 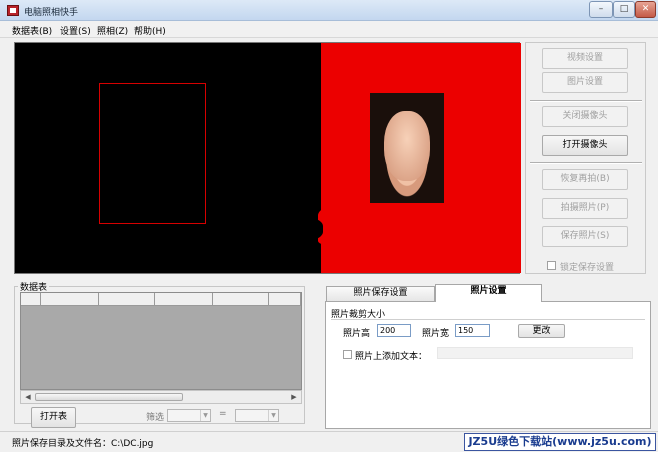 I want to click on grid-horizontal-scrollbar: ◀ ▶, so click(x=161, y=397).